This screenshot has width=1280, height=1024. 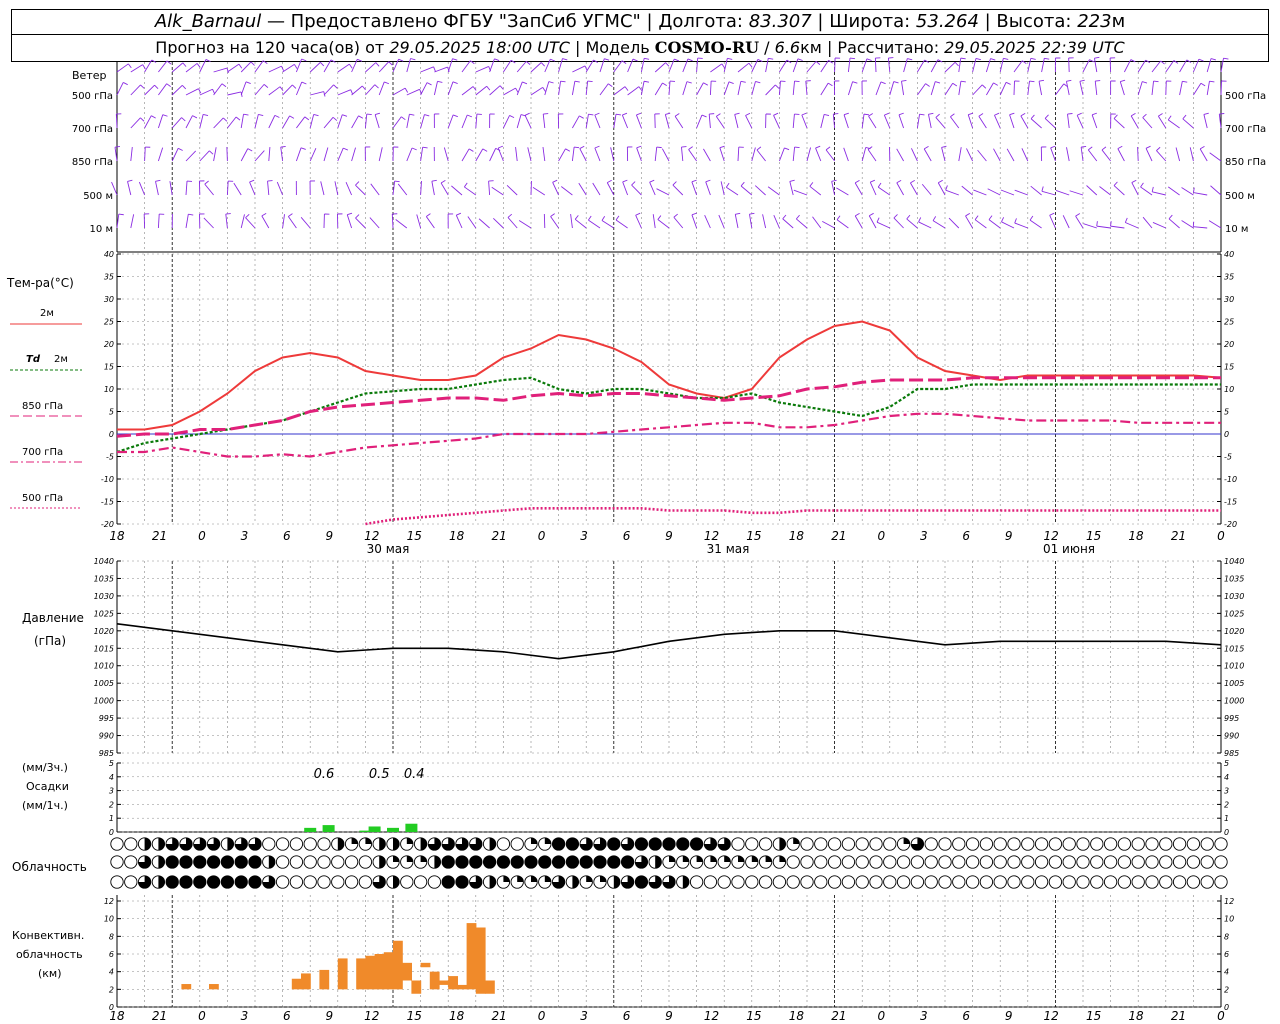 I want to click on x-tick-label-bottom: 0, so click(x=202, y=1016).